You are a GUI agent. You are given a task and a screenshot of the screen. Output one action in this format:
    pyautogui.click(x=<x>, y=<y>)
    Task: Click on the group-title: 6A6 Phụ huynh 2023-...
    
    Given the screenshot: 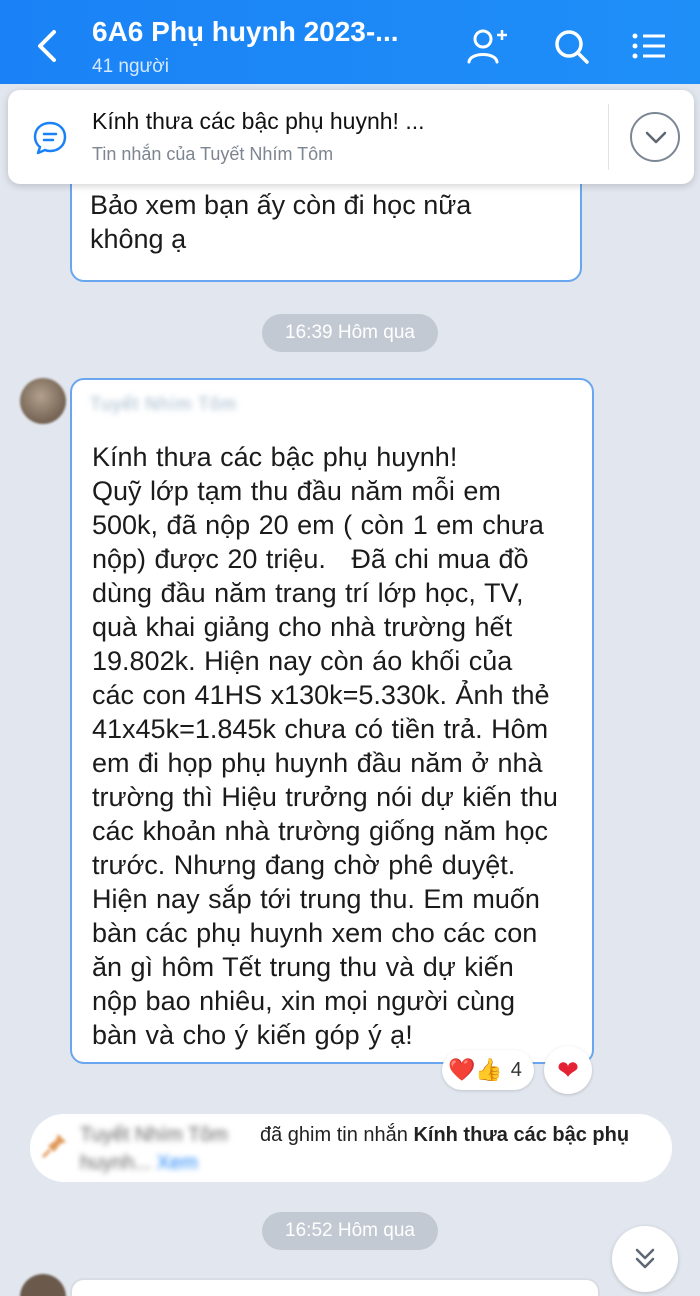 What is the action you would take?
    pyautogui.click(x=245, y=32)
    